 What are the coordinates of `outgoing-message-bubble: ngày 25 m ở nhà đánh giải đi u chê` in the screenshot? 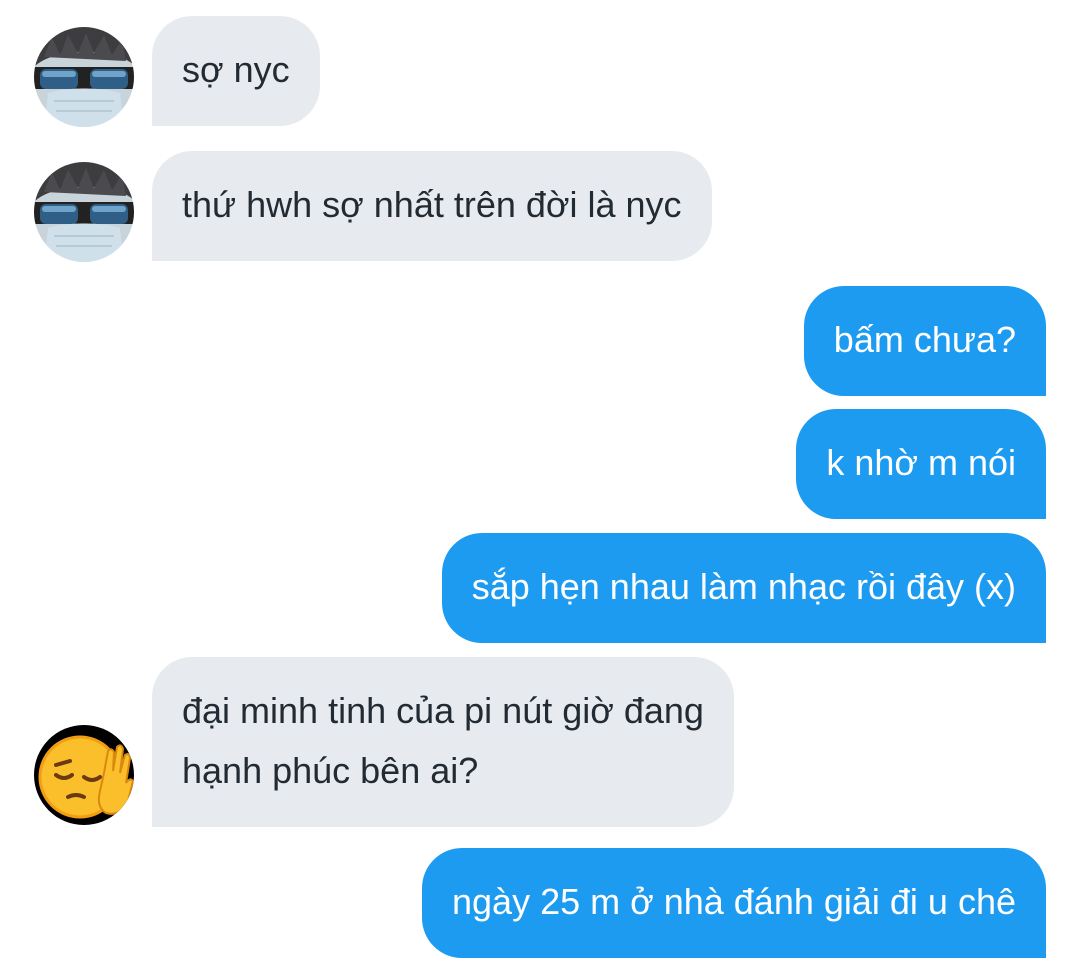 It's located at (734, 903).